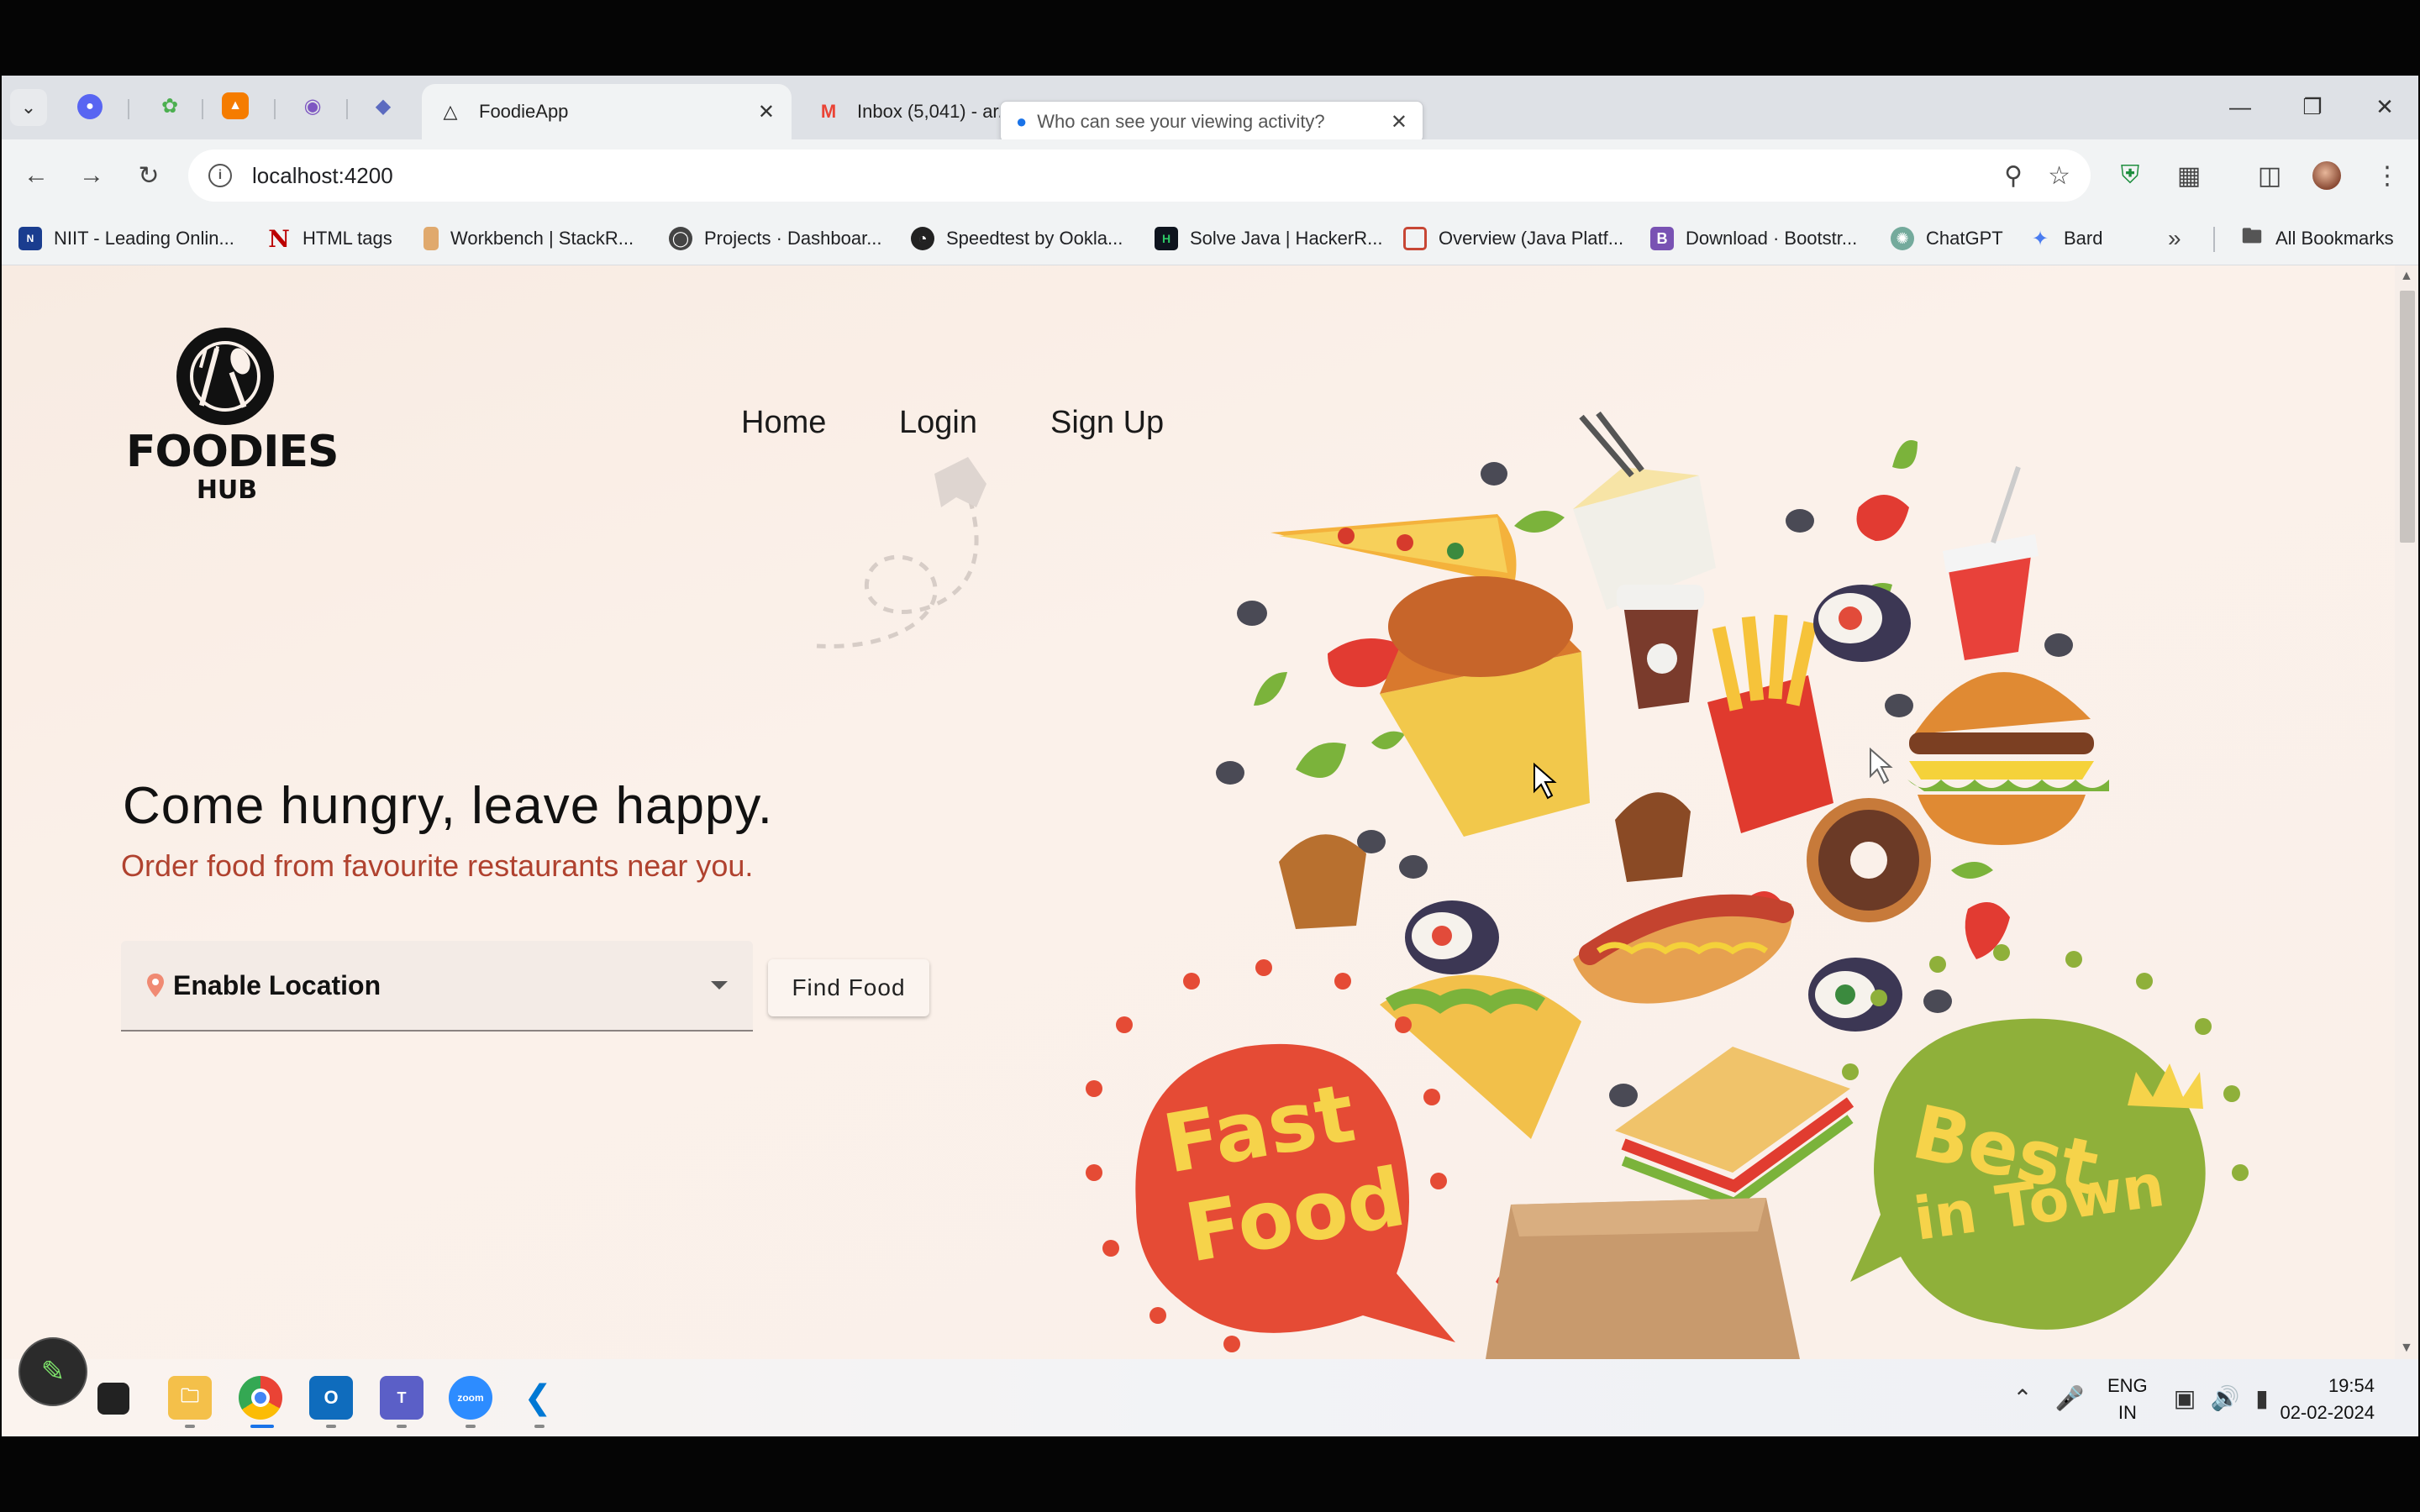 Image resolution: width=2420 pixels, height=1512 pixels. I want to click on bookmark-star-icon: ☆, so click(2059, 176).